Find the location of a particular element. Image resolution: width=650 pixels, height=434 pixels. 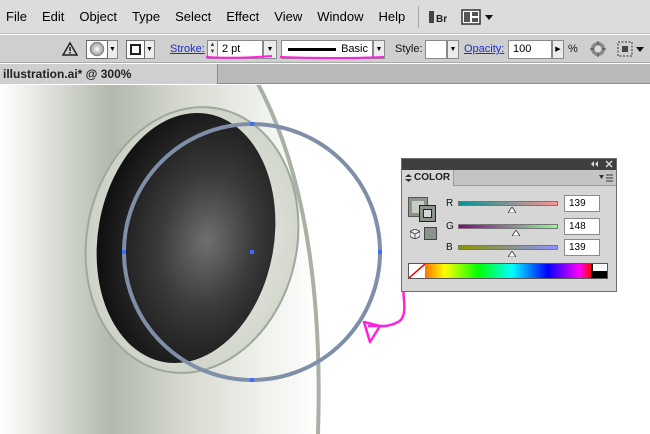

green-slider-thumb is located at coordinates (515, 232).